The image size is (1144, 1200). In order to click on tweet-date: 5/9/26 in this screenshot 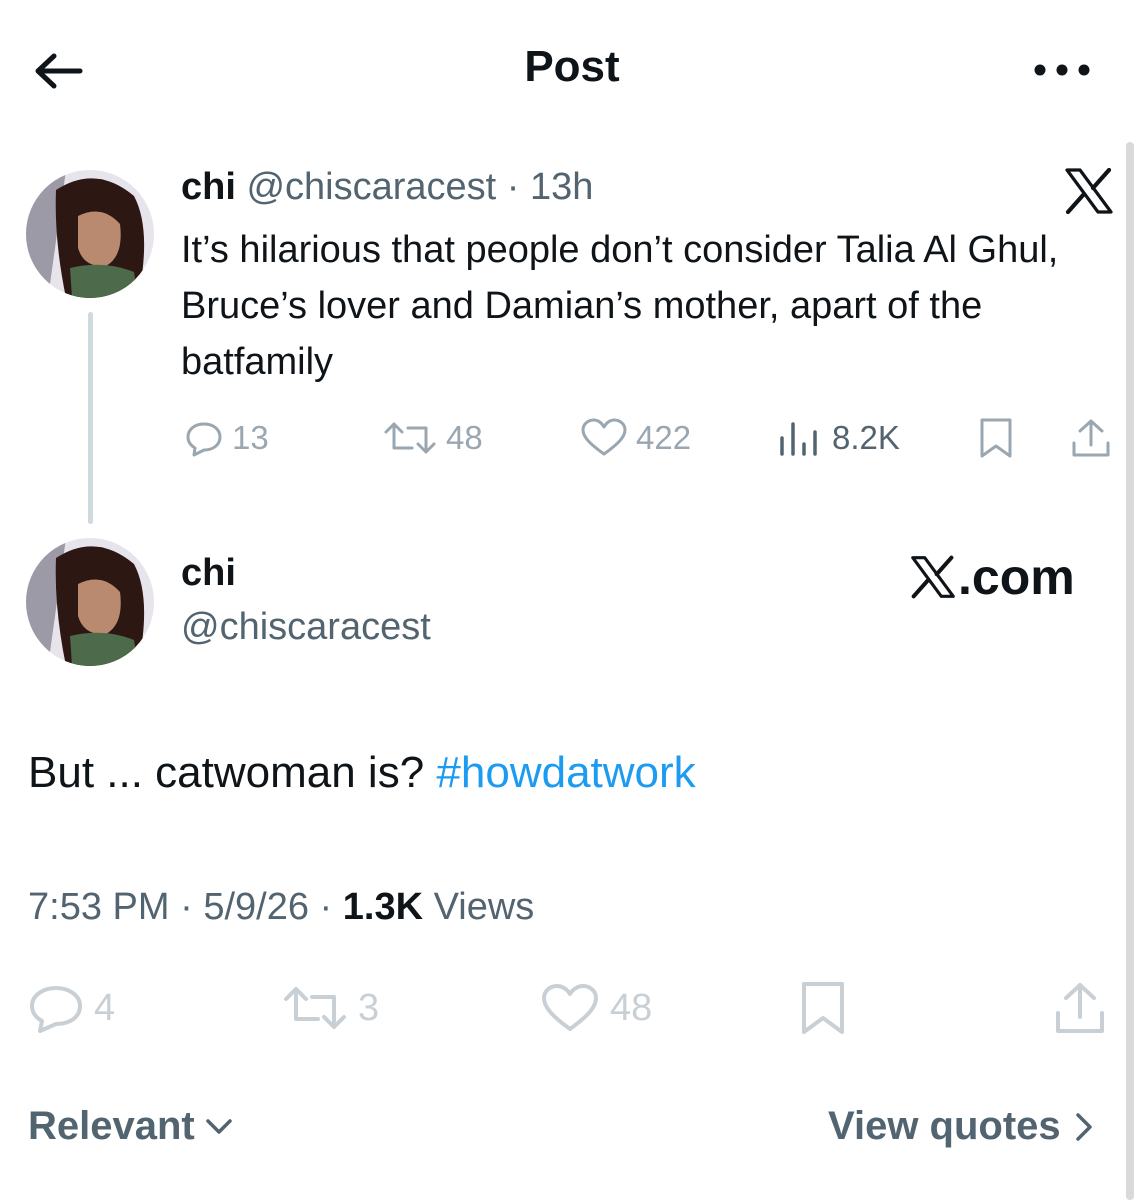, I will do `click(256, 907)`.